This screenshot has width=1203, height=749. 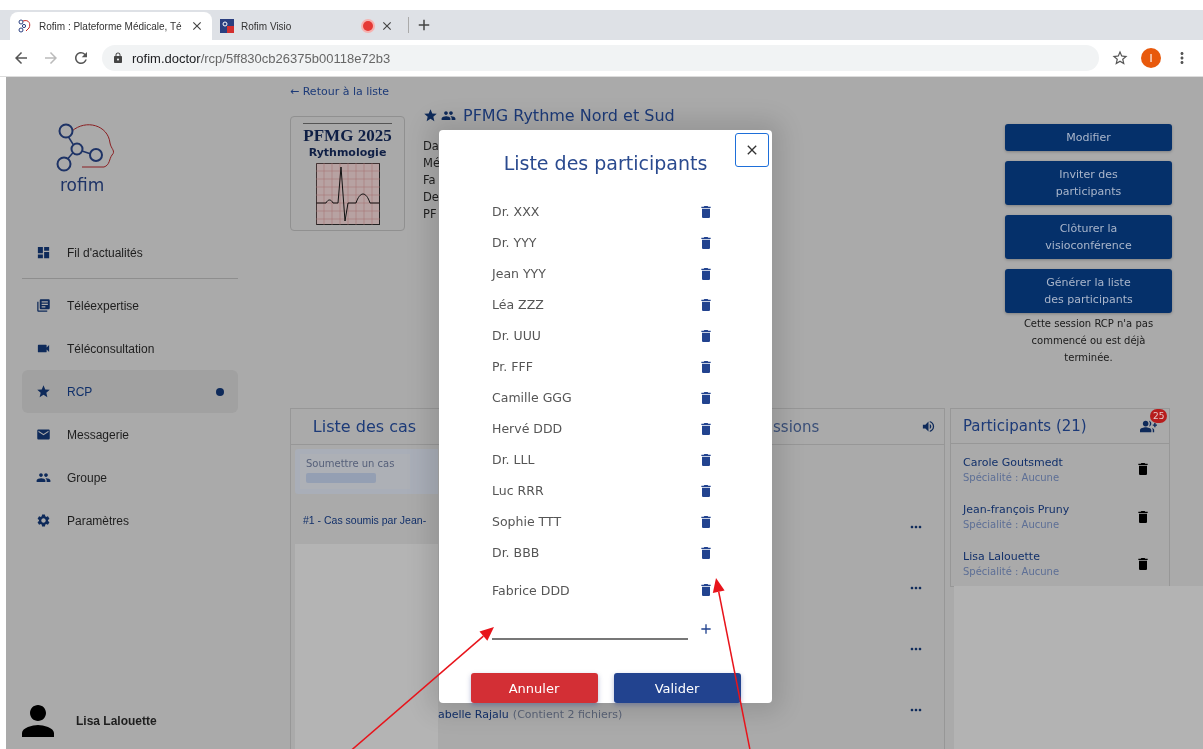 I want to click on participant-name: Hervé DDD, so click(x=528, y=428).